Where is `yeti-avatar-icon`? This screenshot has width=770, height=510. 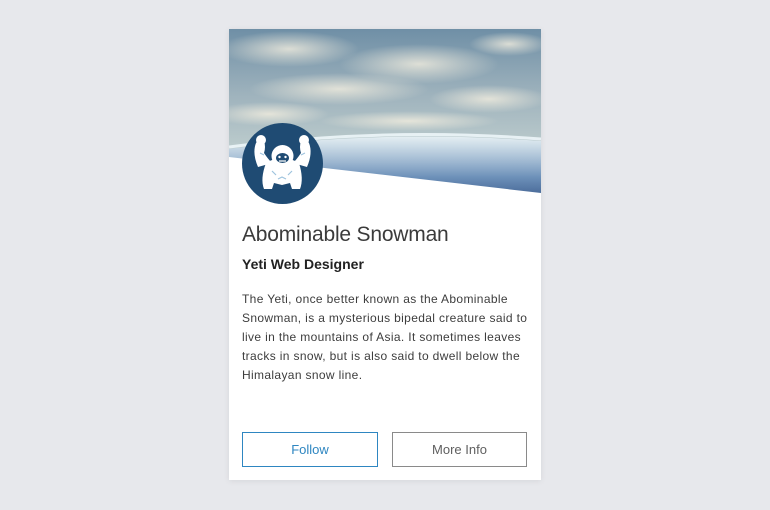 yeti-avatar-icon is located at coordinates (282, 163).